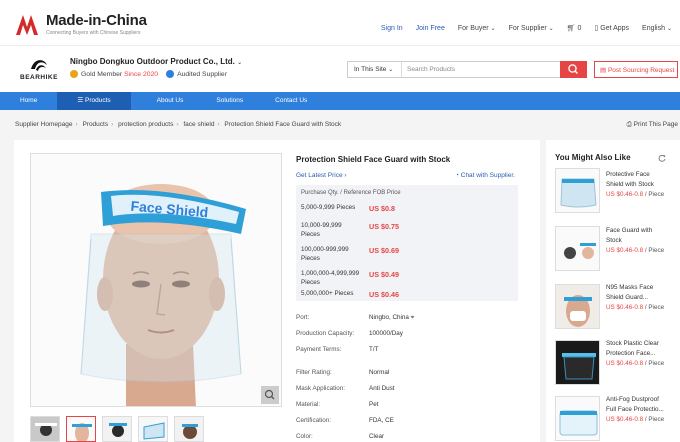  I want to click on price-value: US $0.49, so click(384, 274).